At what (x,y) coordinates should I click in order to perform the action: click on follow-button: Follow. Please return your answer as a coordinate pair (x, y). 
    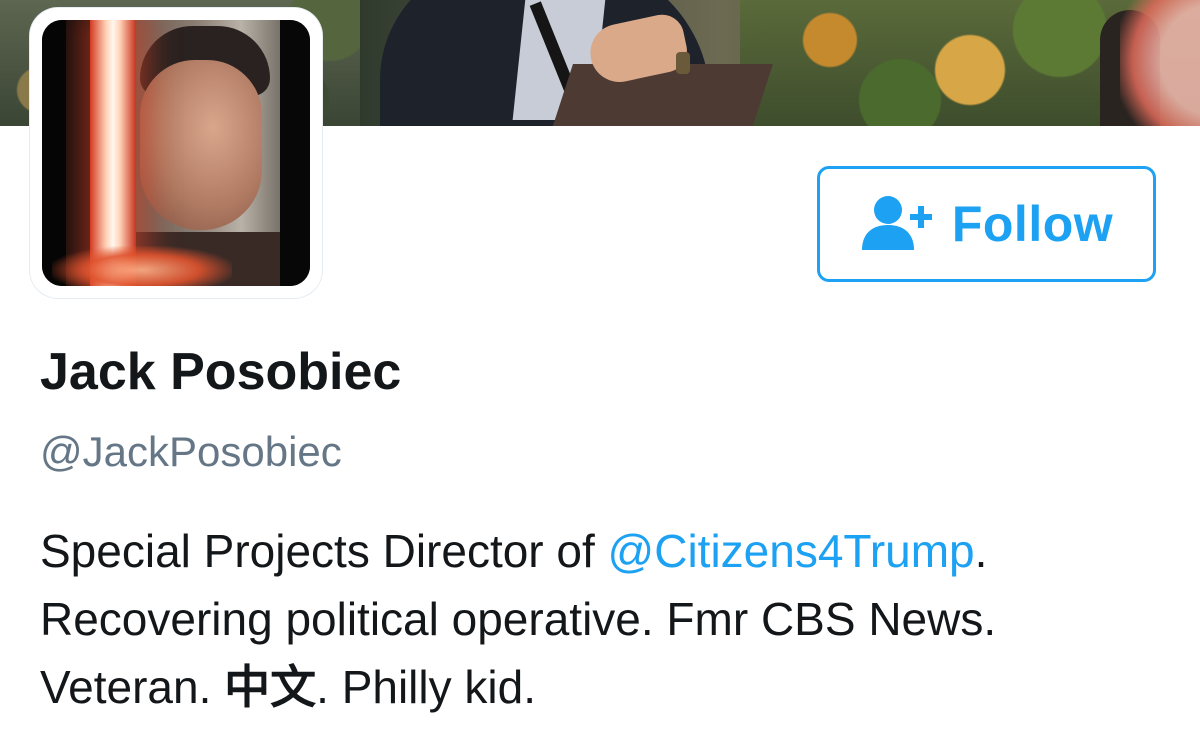
    Looking at the image, I should click on (986, 224).